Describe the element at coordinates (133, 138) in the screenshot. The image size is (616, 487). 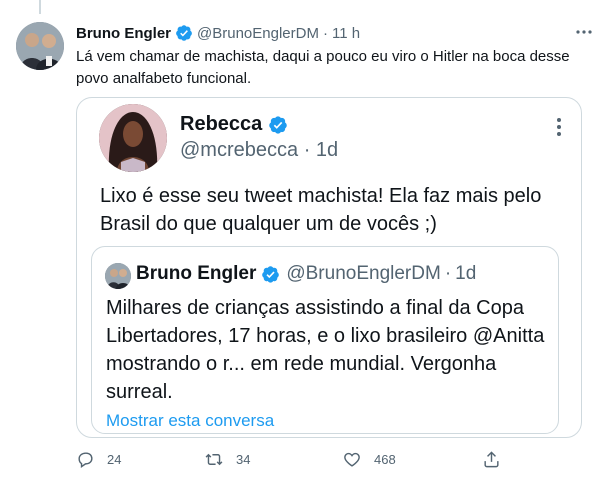
I see `quote-avatar` at that location.